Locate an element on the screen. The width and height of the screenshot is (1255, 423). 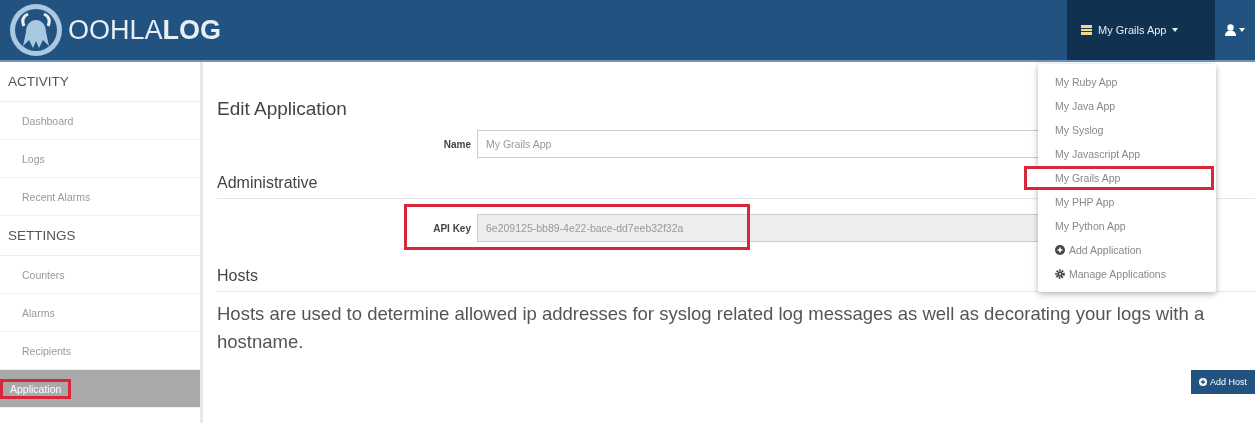
sidebar-heading: ACTIVITY is located at coordinates (100, 82).